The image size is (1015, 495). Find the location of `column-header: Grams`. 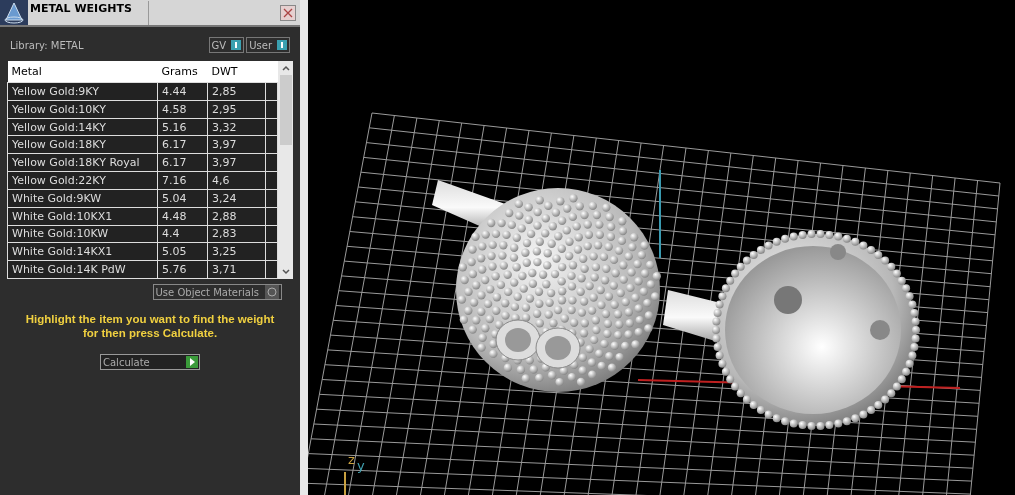

column-header: Grams is located at coordinates (182, 72).